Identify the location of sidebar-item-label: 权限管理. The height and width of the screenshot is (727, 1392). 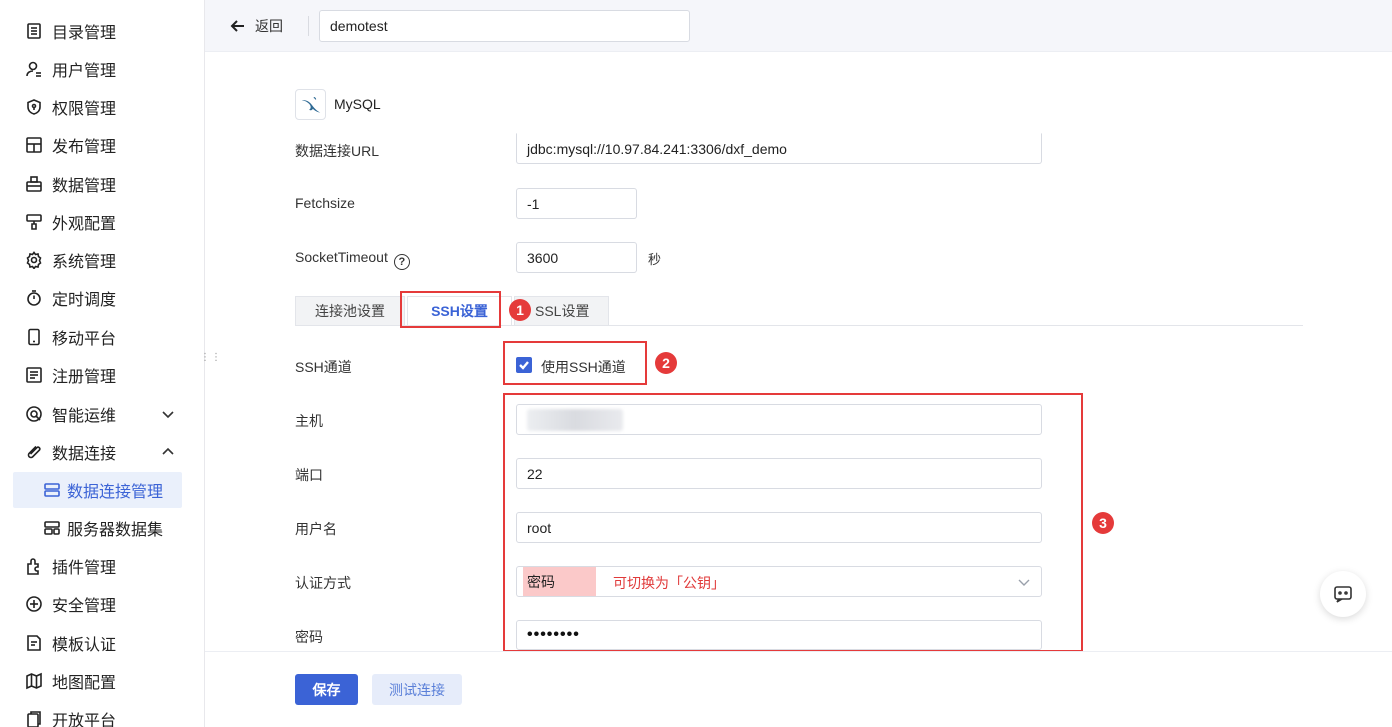
(84, 109).